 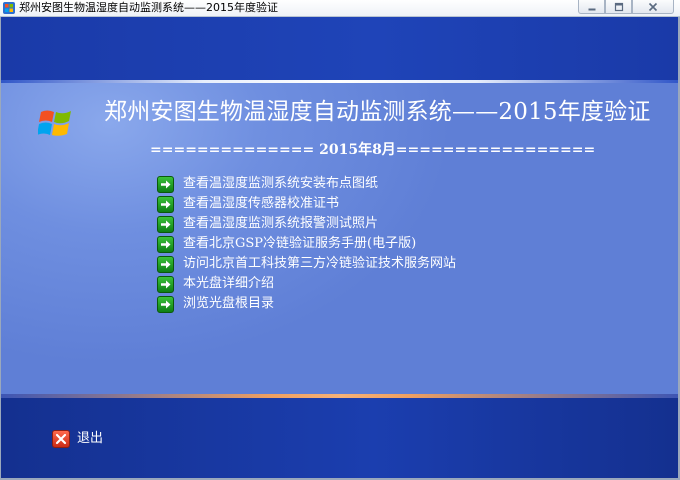 I want to click on window-title: 郑州安图生物温湿度自动监测系统——2015年度验证, so click(x=148, y=7).